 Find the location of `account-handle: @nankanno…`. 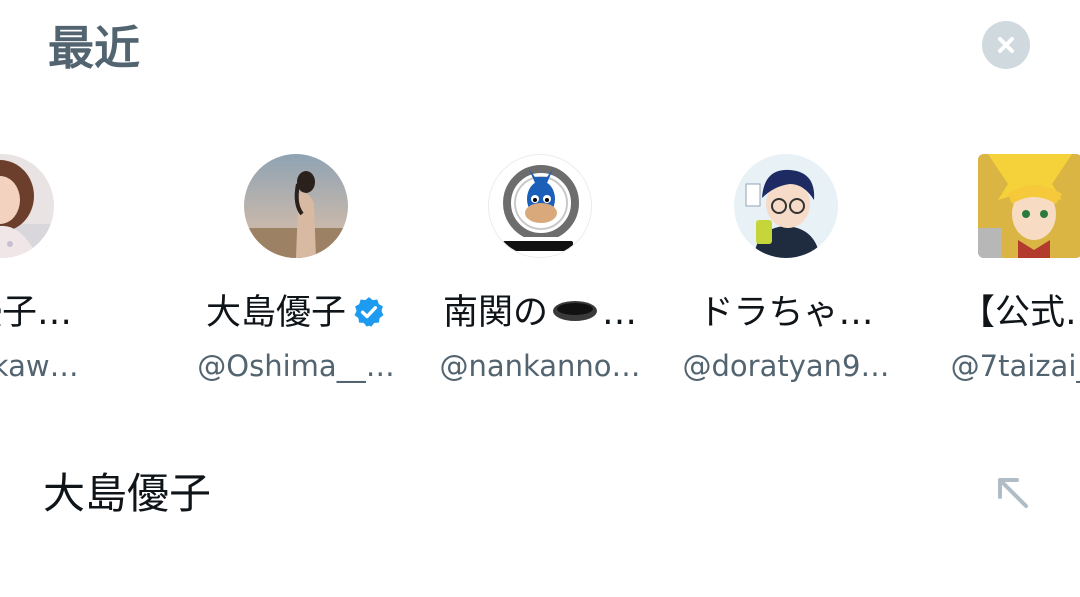

account-handle: @nankanno… is located at coordinates (540, 366).